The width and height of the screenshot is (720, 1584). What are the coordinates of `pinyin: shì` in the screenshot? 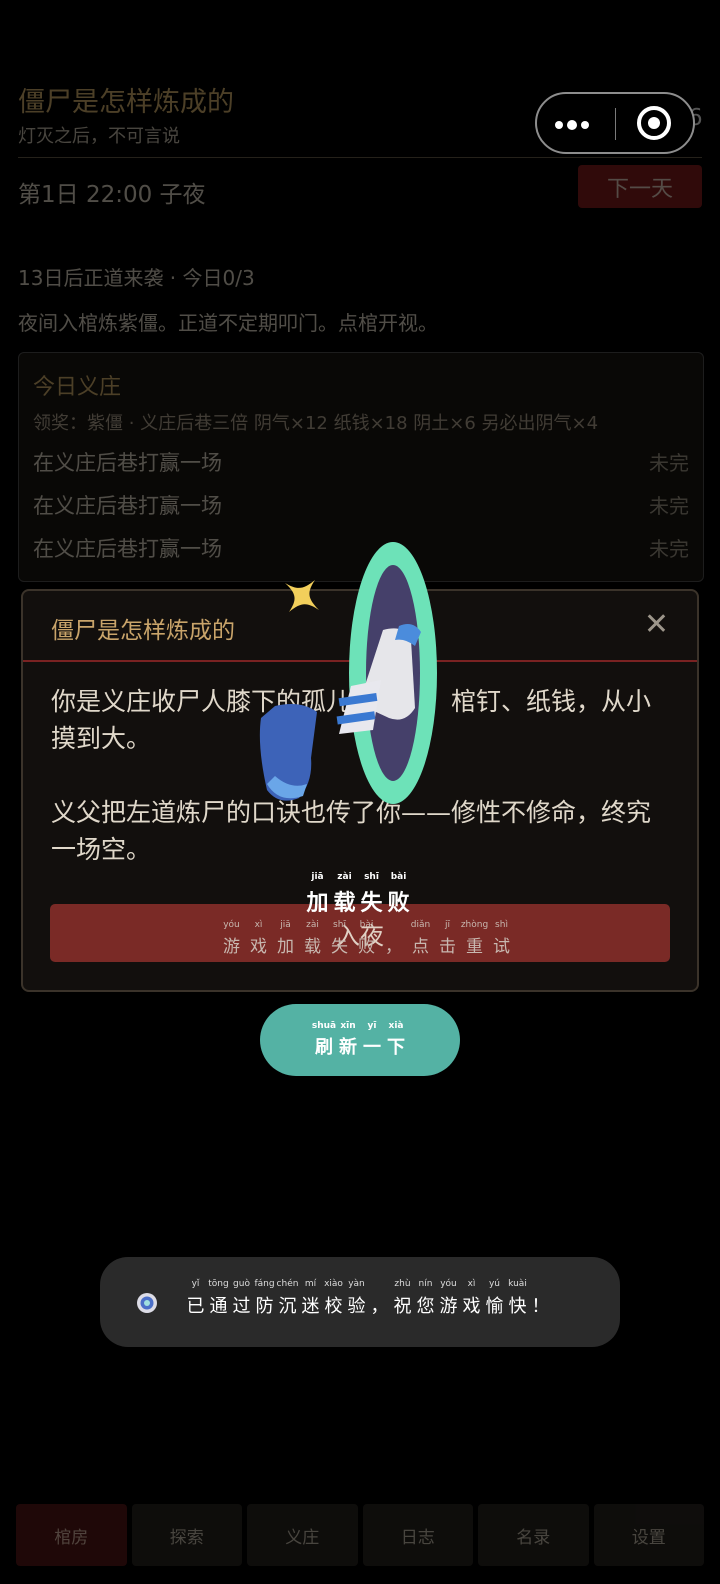 It's located at (501, 925).